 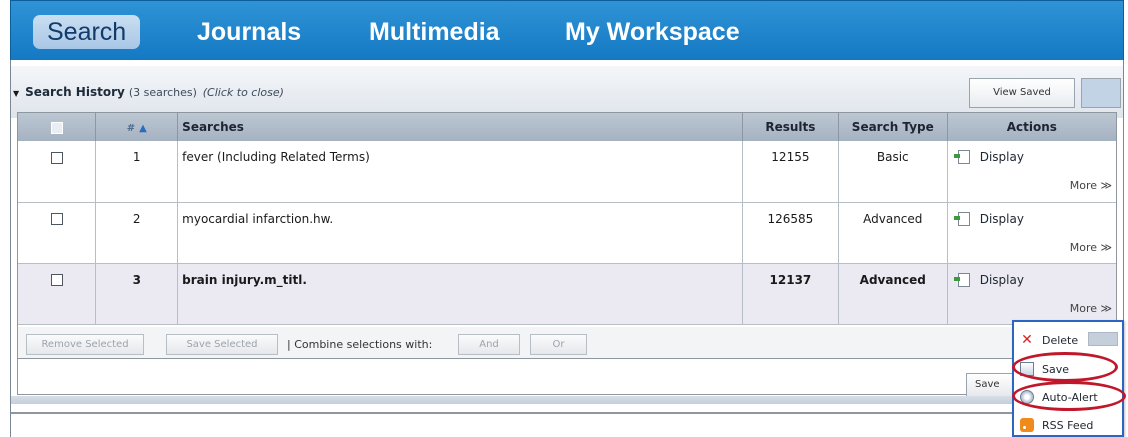 I want to click on combine-selections-label: | Combine selections with:, so click(x=360, y=344).